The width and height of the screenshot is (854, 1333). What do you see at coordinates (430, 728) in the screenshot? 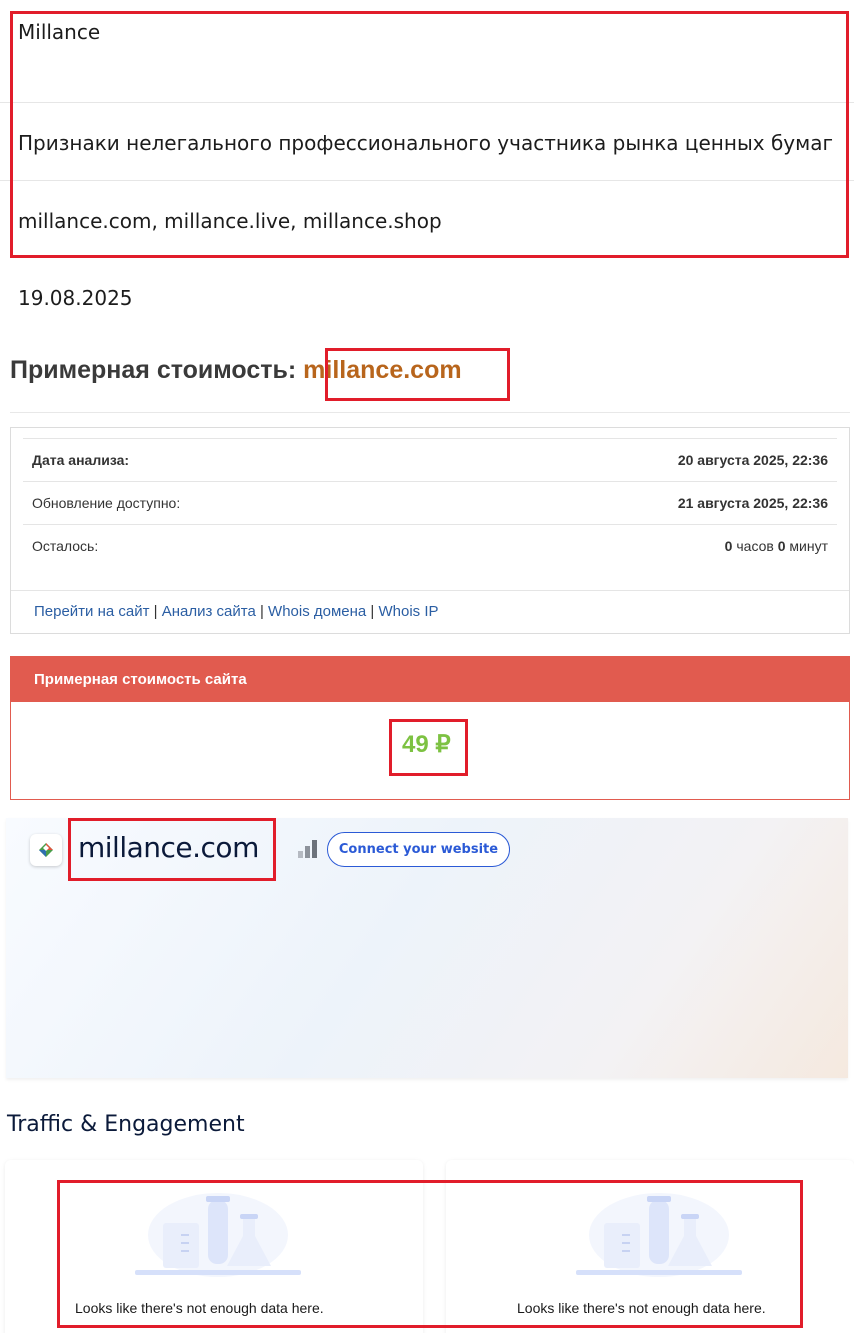
I see `site-cost-panel: Примерная стоимость сайта 49 ₽` at bounding box center [430, 728].